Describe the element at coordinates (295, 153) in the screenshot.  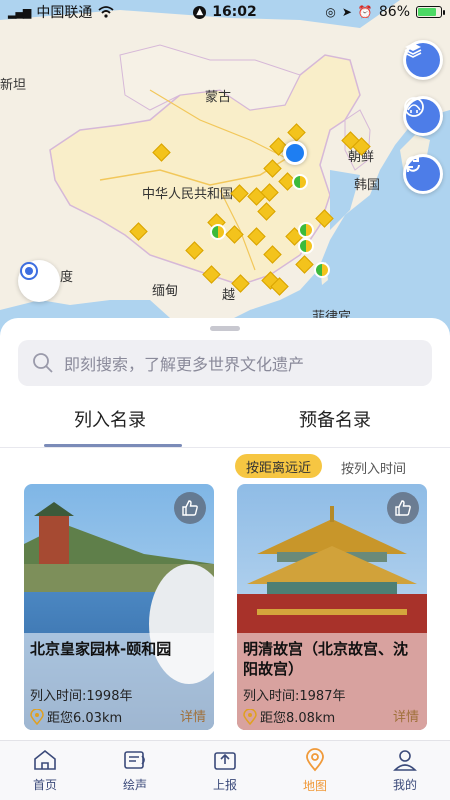
I see `user-location-dot` at that location.